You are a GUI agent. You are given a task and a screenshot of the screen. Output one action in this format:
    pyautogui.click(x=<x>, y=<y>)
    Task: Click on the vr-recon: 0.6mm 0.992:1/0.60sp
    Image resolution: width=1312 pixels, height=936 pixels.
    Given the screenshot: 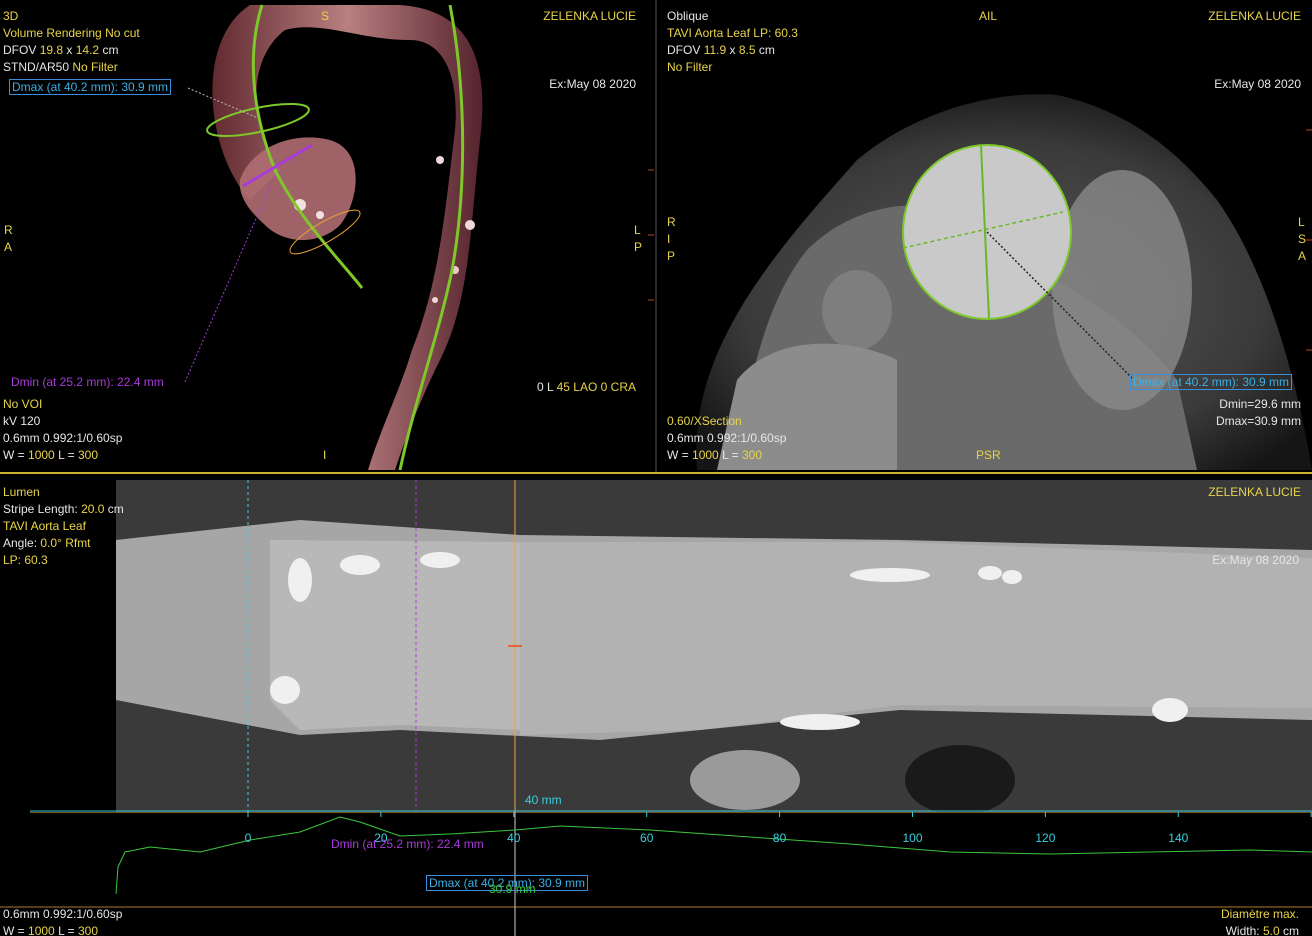 What is the action you would take?
    pyautogui.click(x=63, y=438)
    